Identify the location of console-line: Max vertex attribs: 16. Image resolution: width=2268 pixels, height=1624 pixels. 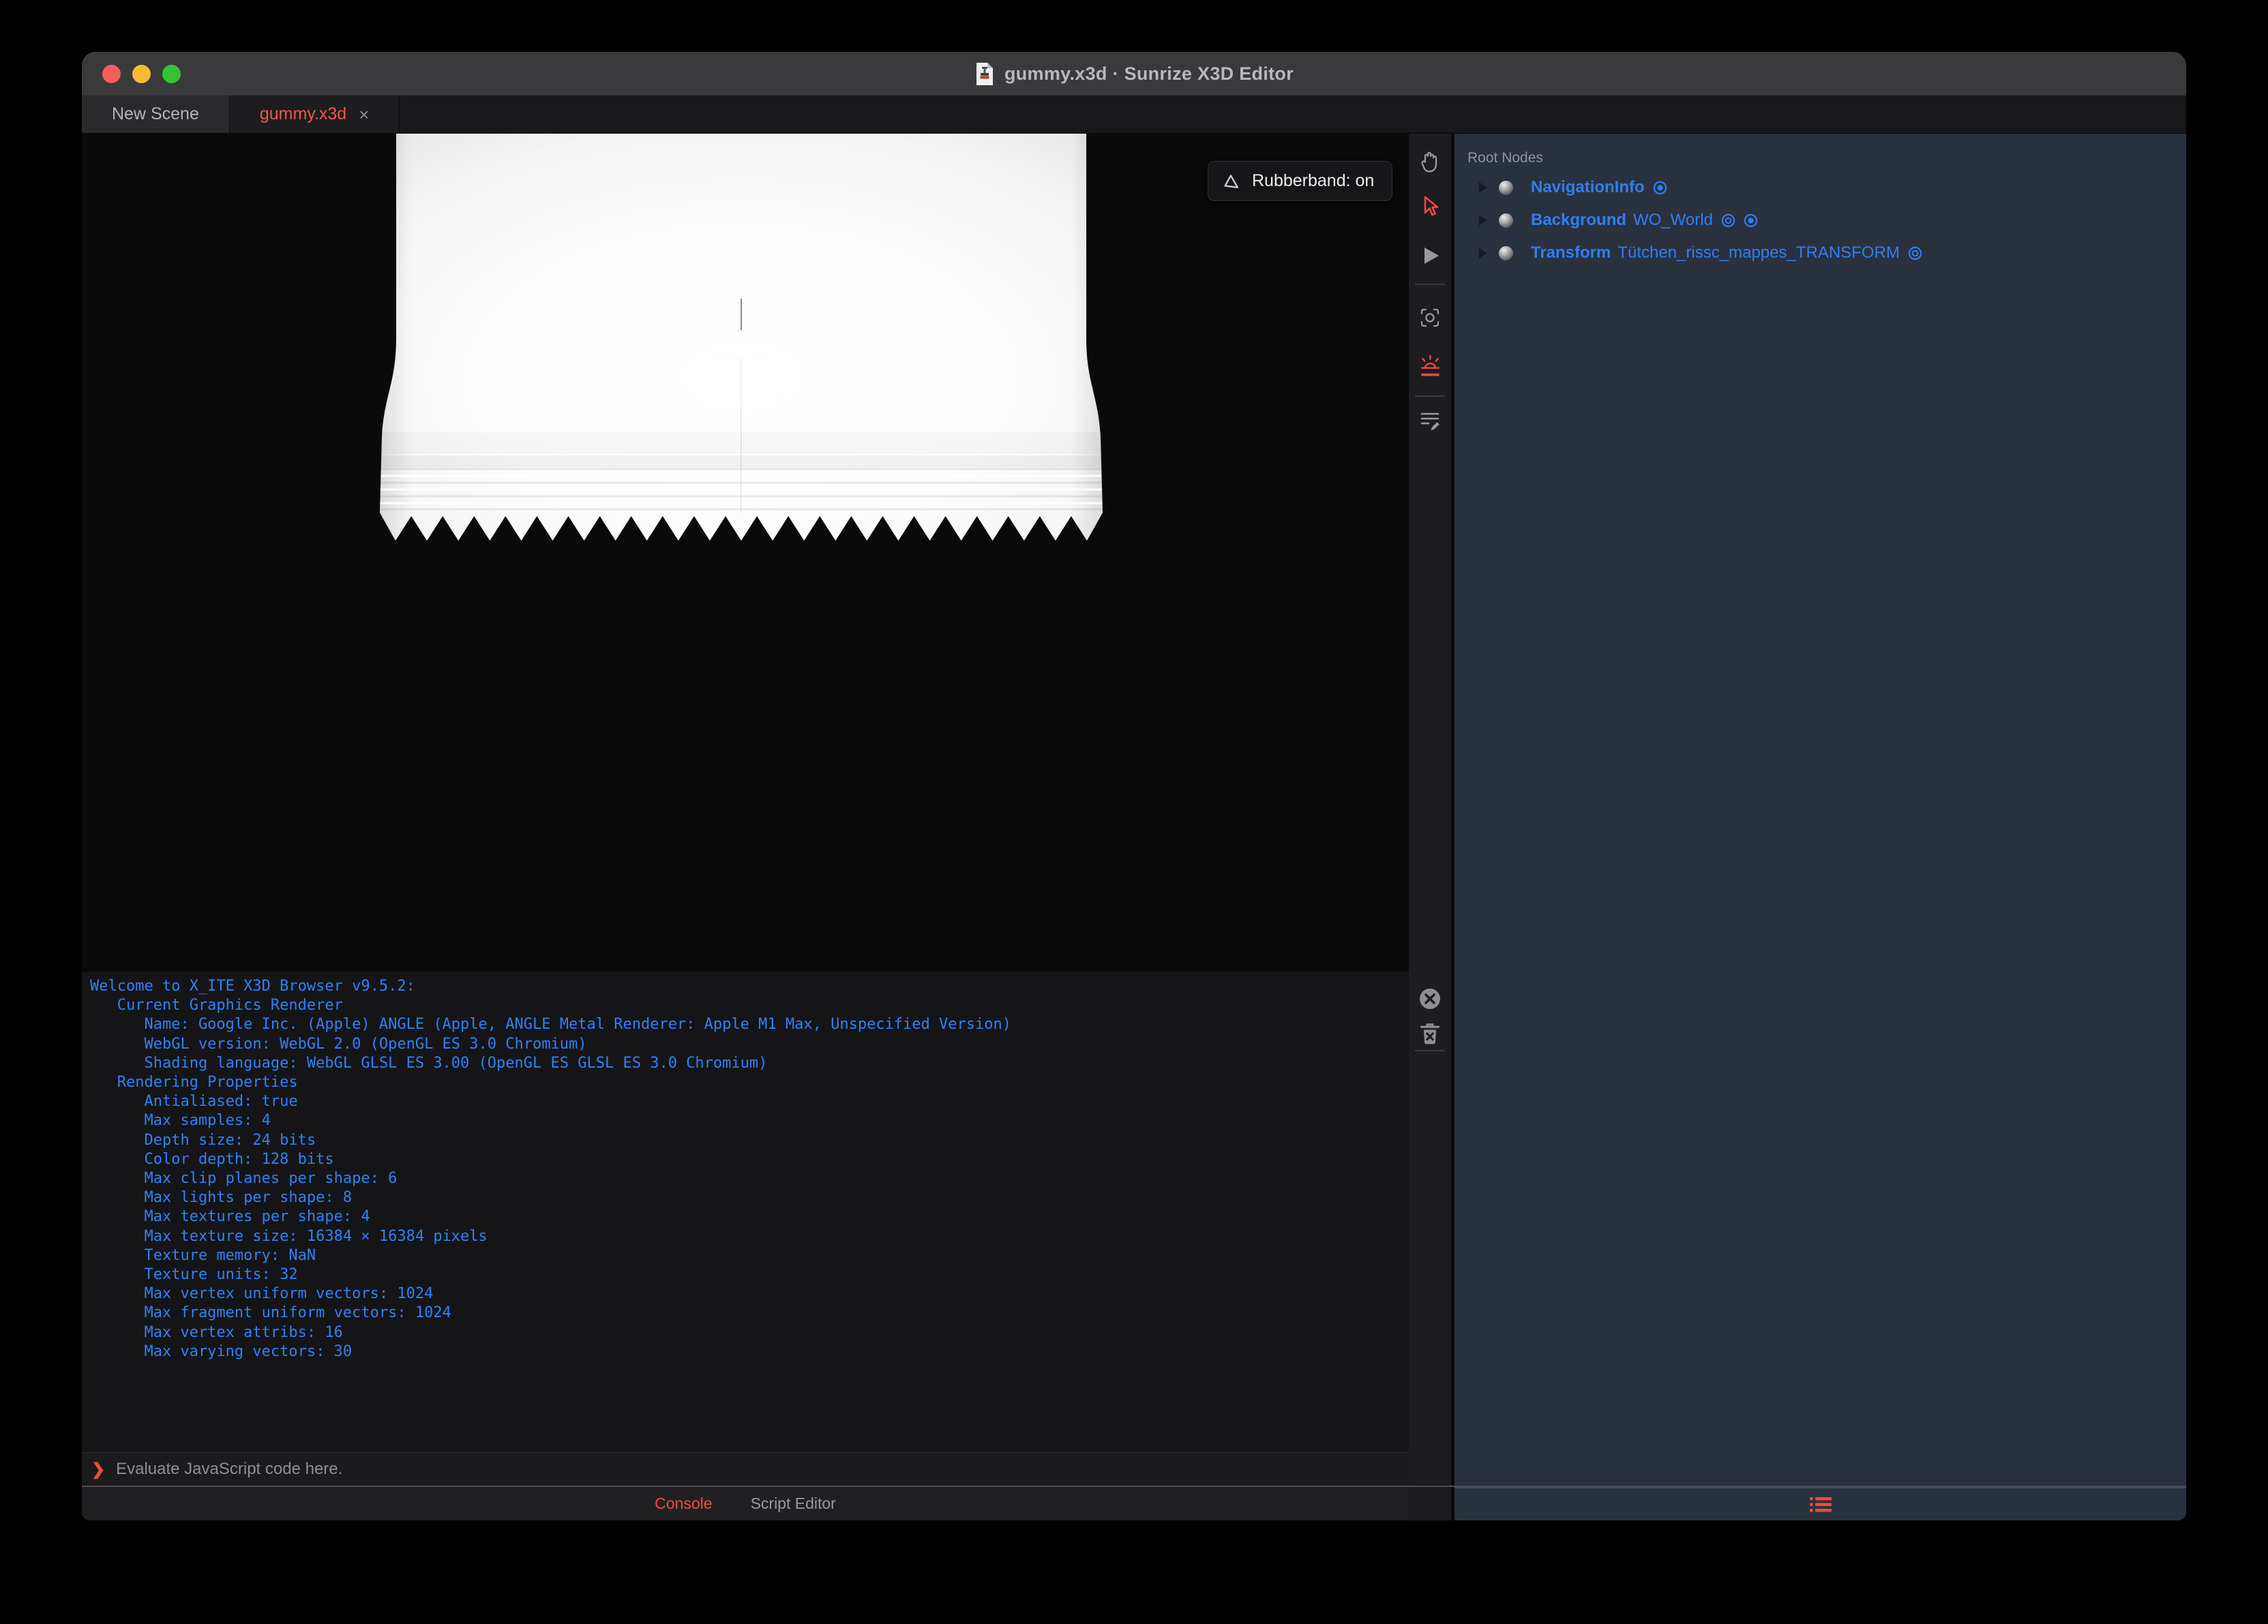
(216, 1332).